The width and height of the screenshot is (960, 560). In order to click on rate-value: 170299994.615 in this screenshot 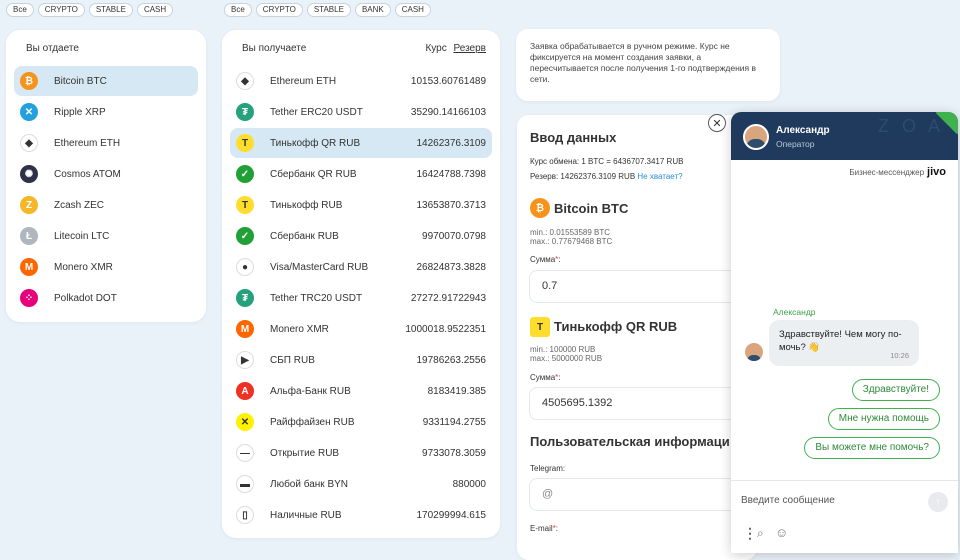, I will do `click(451, 515)`.